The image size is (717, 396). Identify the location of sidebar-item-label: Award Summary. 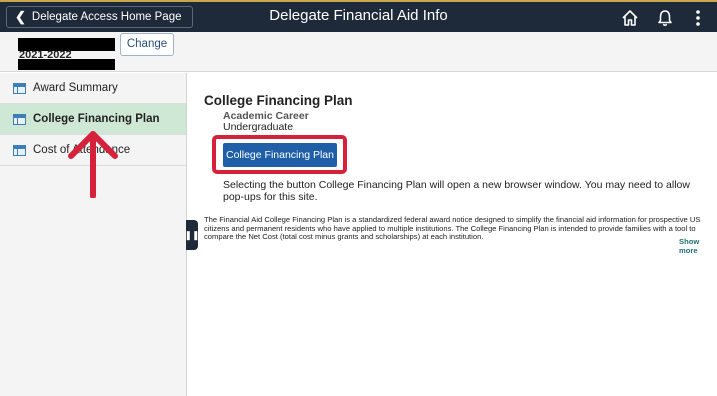
(75, 88).